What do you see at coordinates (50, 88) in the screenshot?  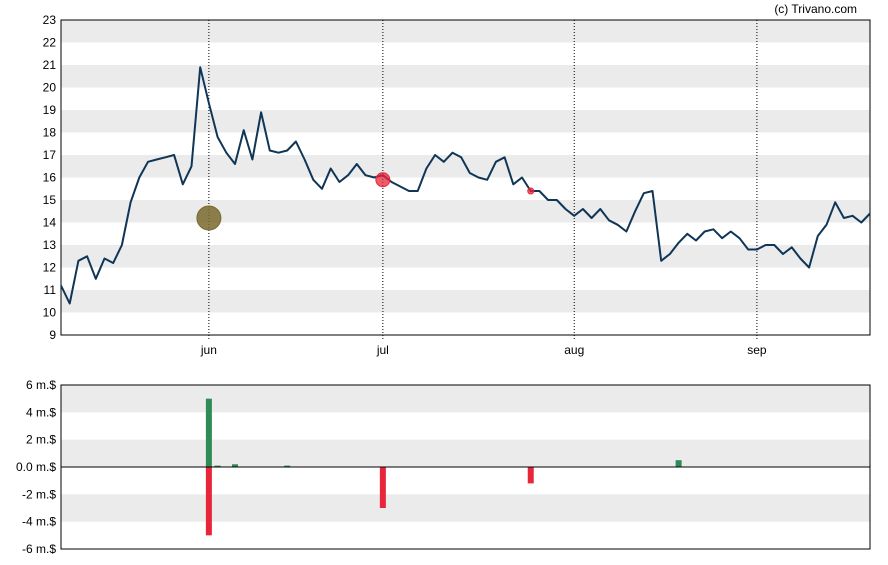 I see `y-tick-label: 20` at bounding box center [50, 88].